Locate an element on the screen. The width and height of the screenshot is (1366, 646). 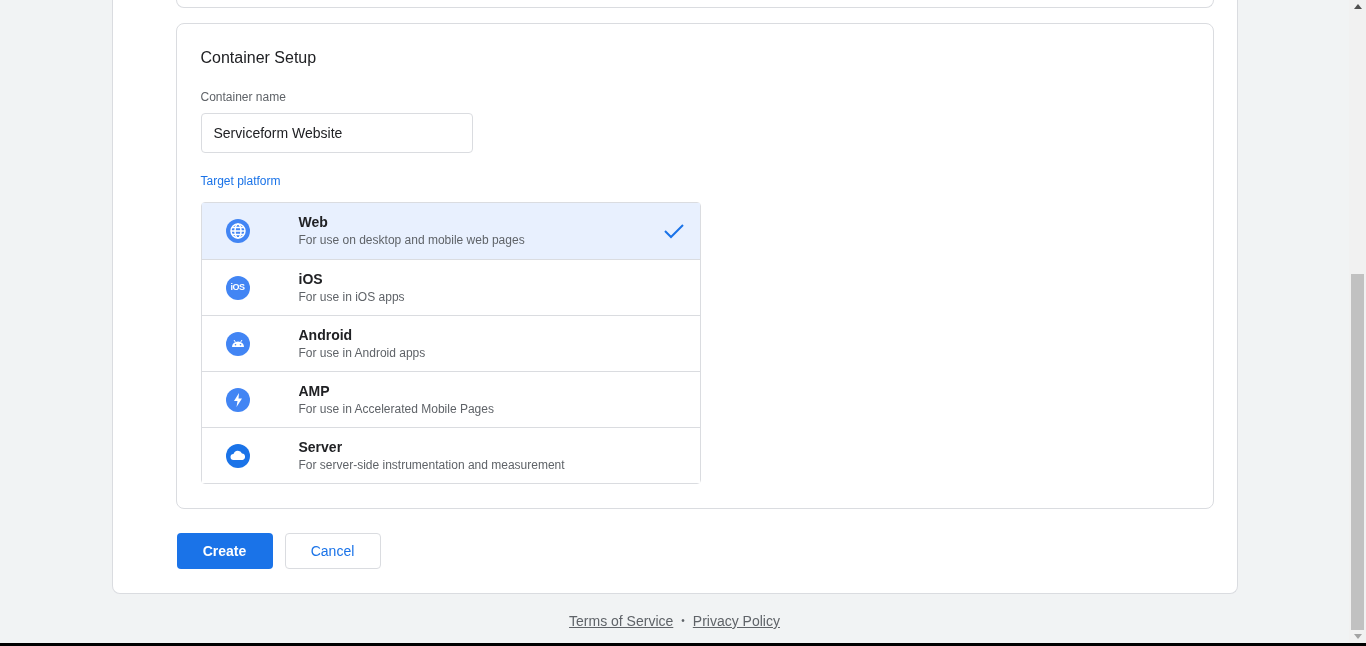
section-title: Container Setup is located at coordinates (259, 58).